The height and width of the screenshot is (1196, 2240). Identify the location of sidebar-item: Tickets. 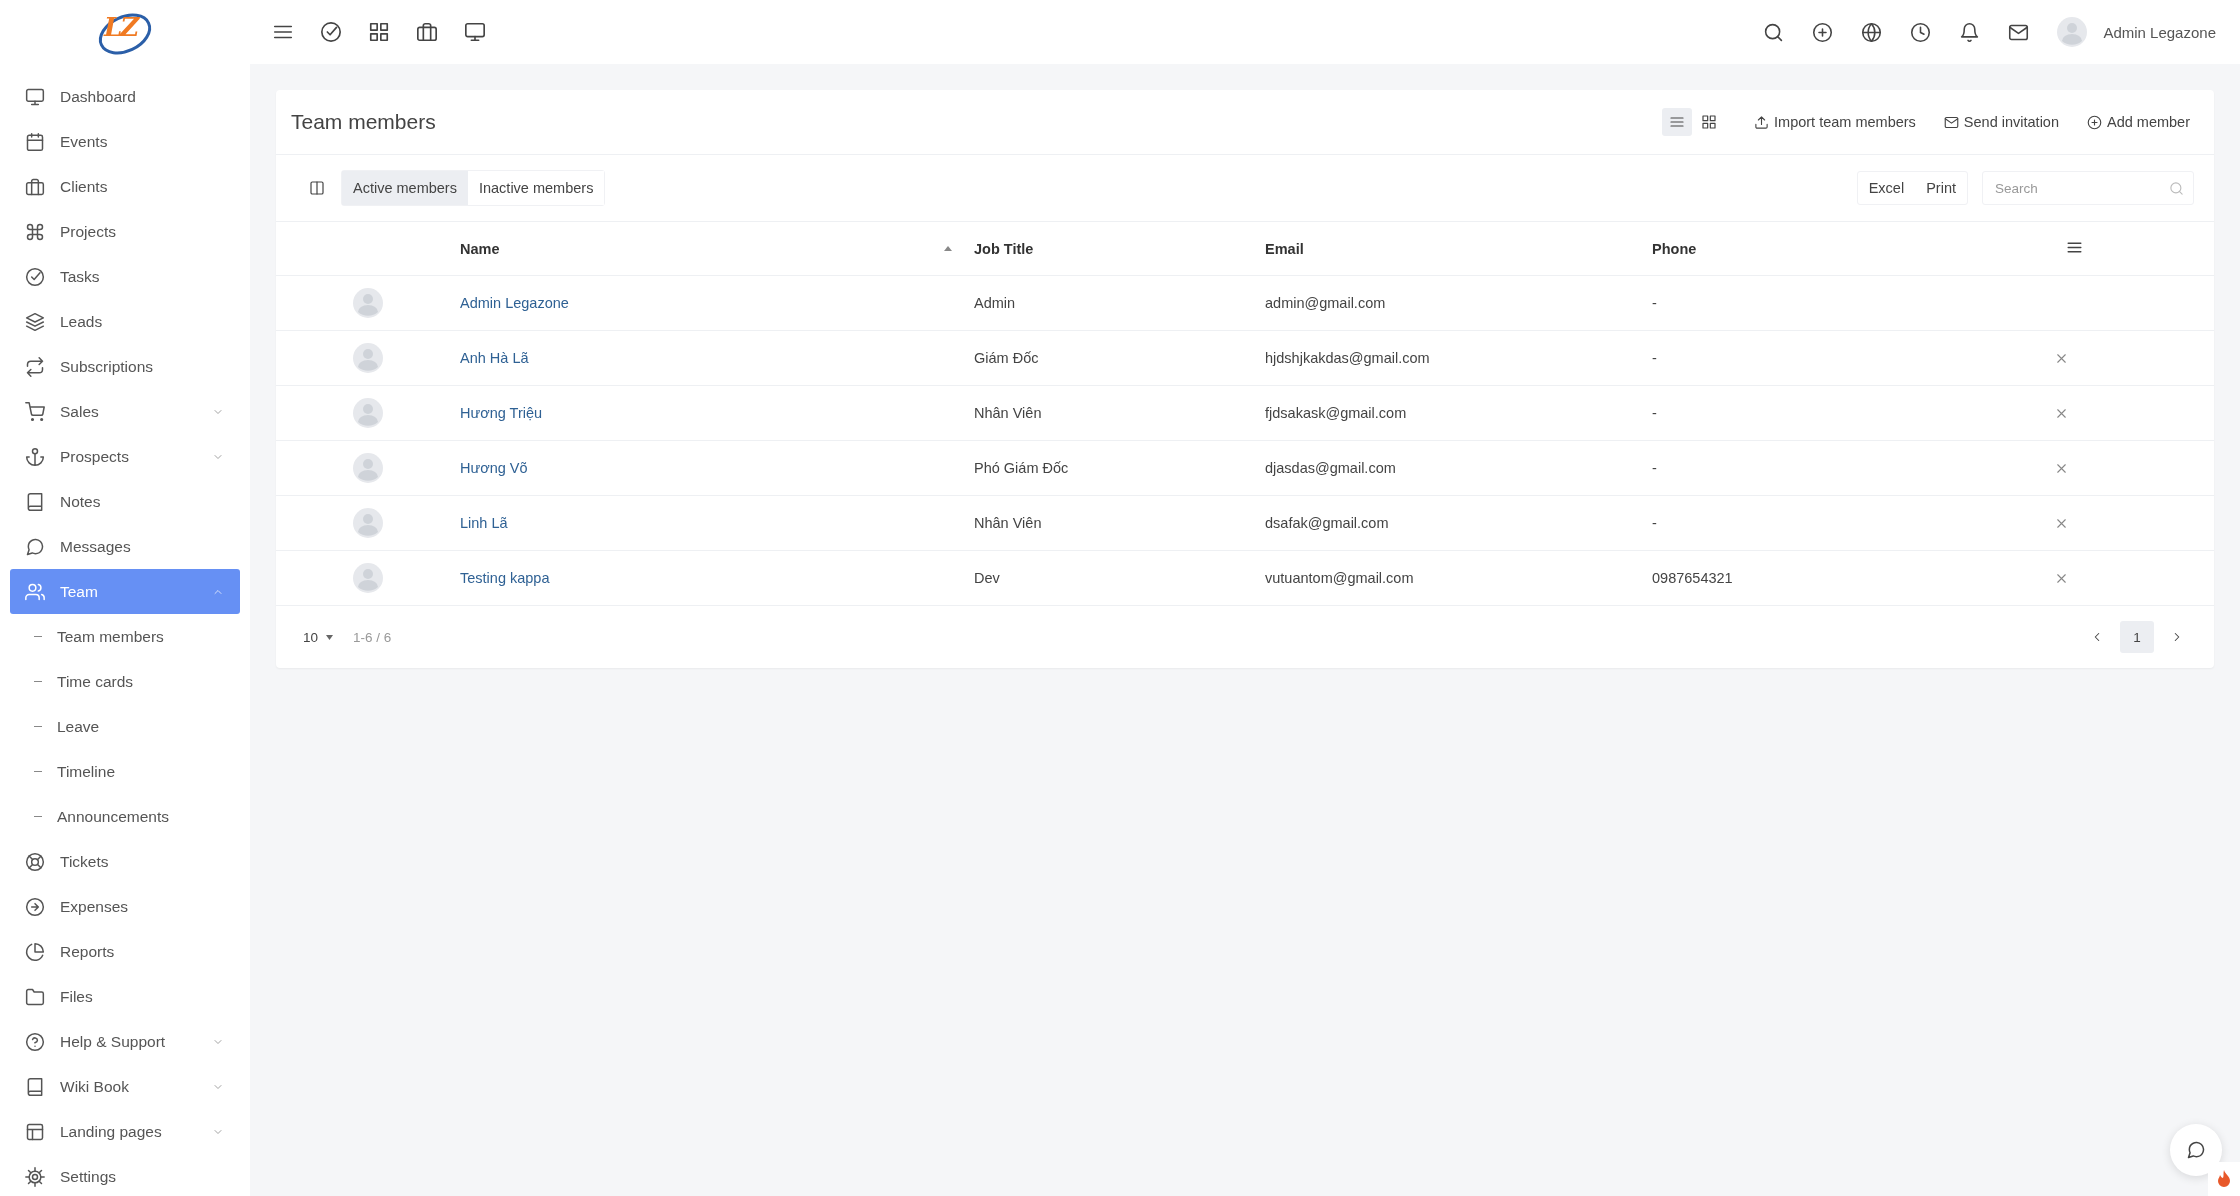
(125, 861).